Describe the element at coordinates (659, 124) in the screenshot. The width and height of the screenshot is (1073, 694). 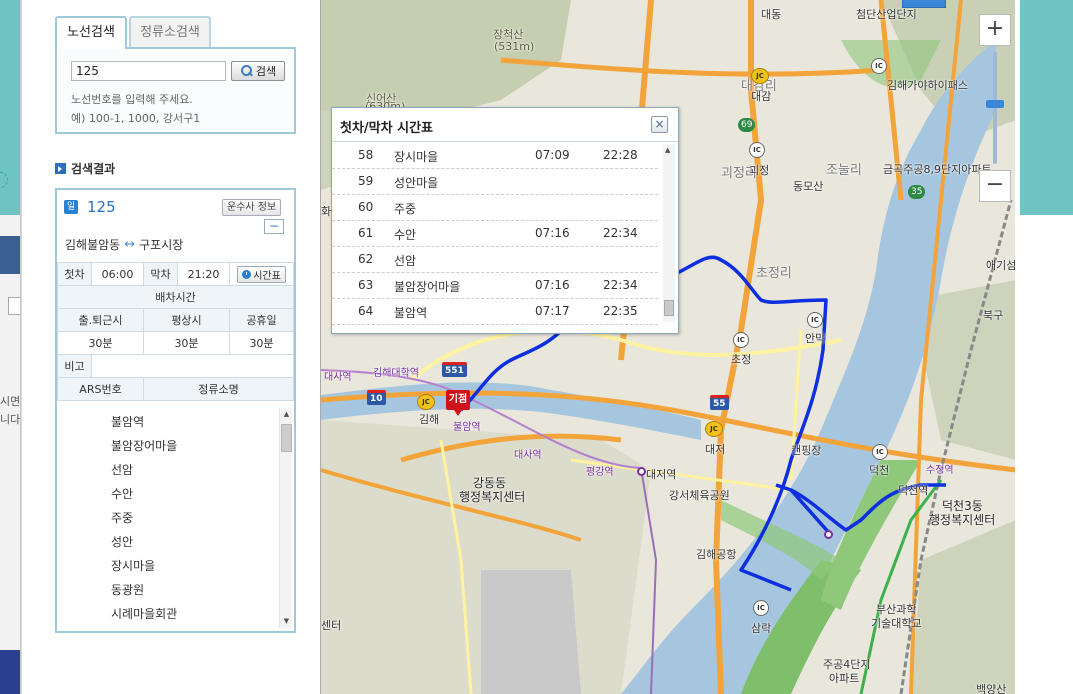
I see `close-button: ×` at that location.